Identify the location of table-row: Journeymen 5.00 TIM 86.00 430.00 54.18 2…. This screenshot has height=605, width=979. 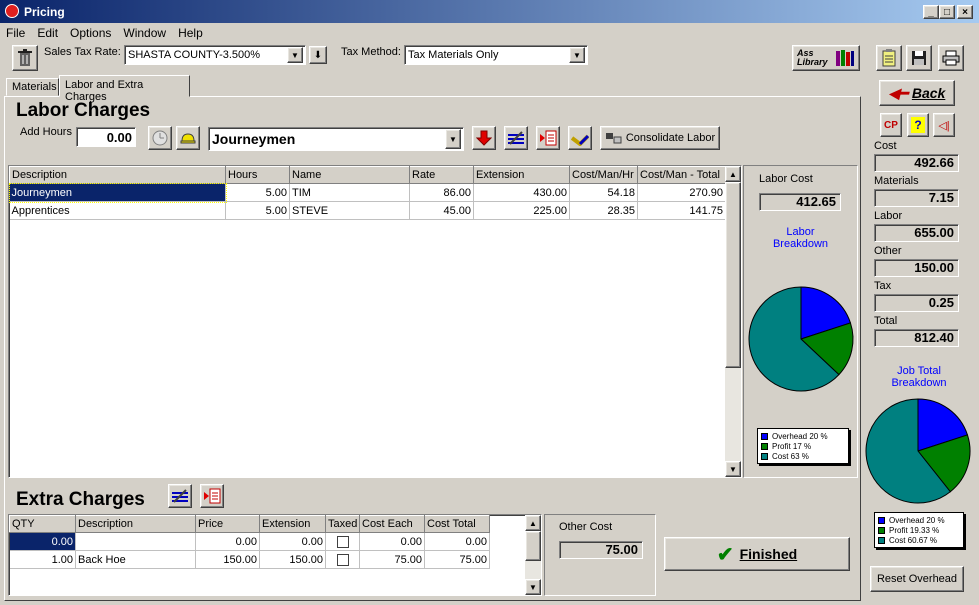
(367, 192).